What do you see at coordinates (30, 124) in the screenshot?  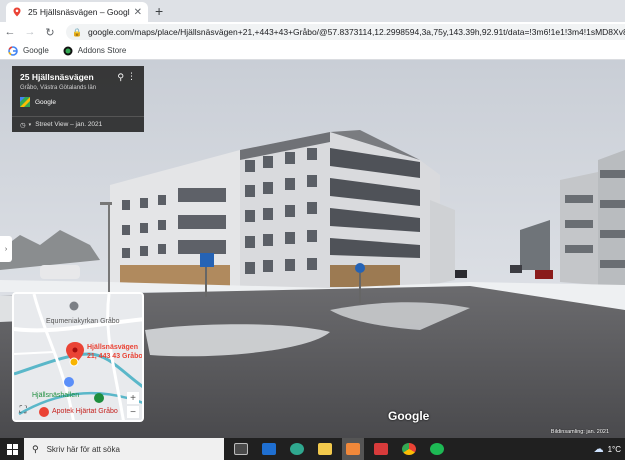 I see `dropdown-arrow-icon: ▾` at bounding box center [30, 124].